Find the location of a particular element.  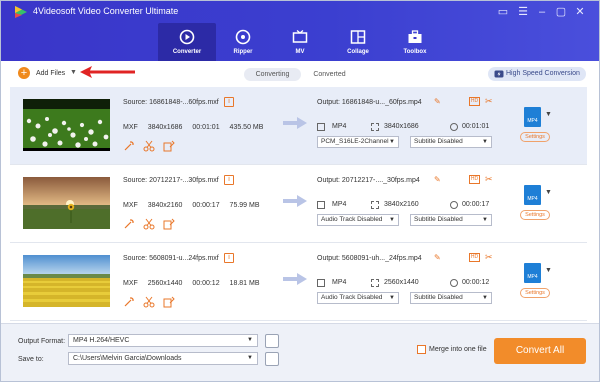

output-meta: MP4 3840x1686 00:01:01 is located at coordinates (407, 128).